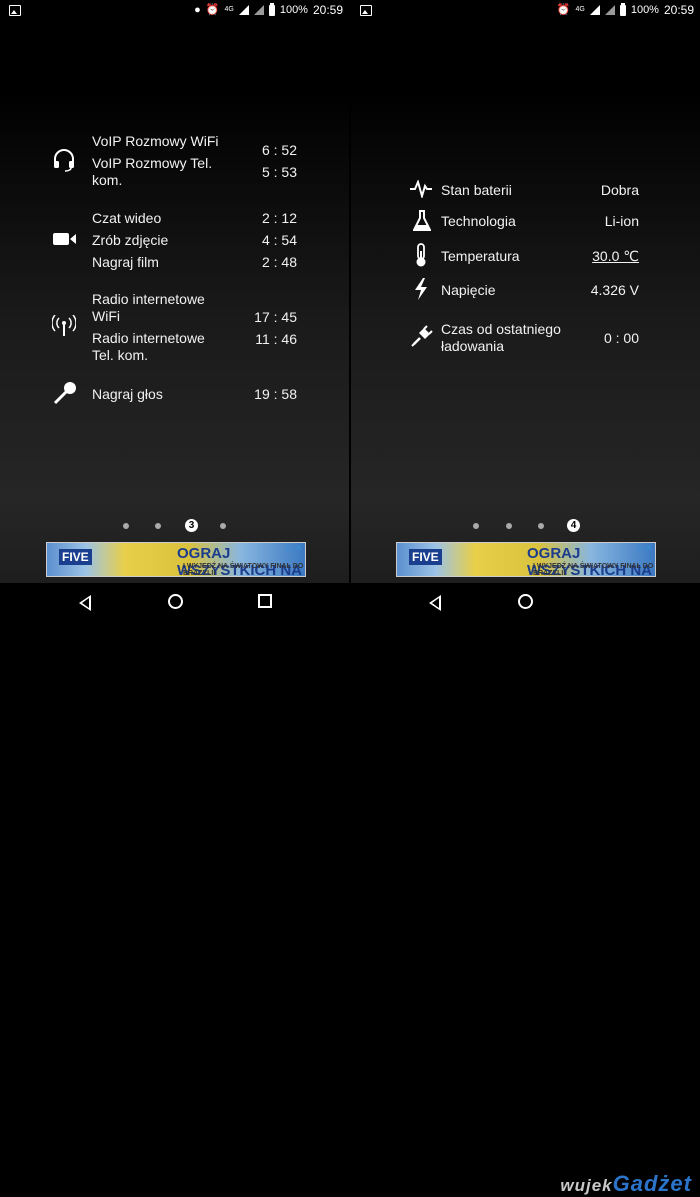 Image resolution: width=700 pixels, height=1197 pixels. What do you see at coordinates (480, 256) in the screenshot?
I see `temperature-label: Temperatura` at bounding box center [480, 256].